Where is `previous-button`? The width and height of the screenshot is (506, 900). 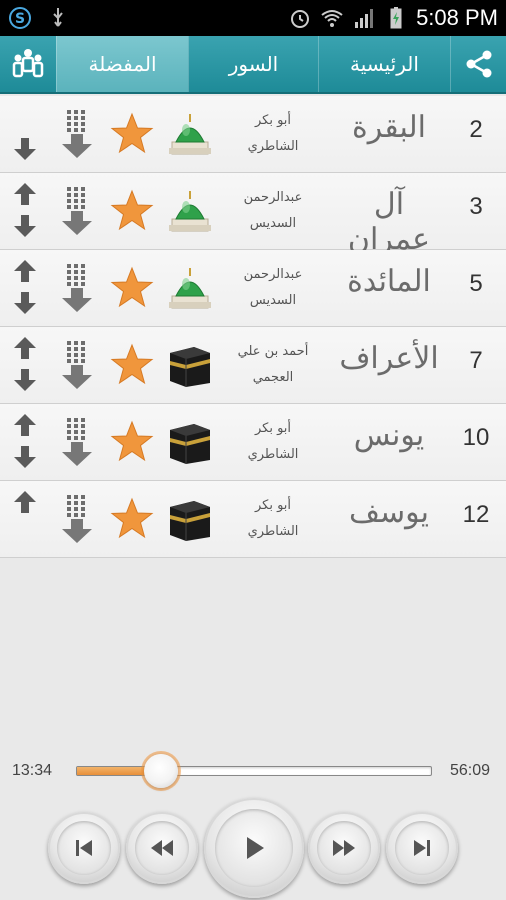 previous-button is located at coordinates (84, 848).